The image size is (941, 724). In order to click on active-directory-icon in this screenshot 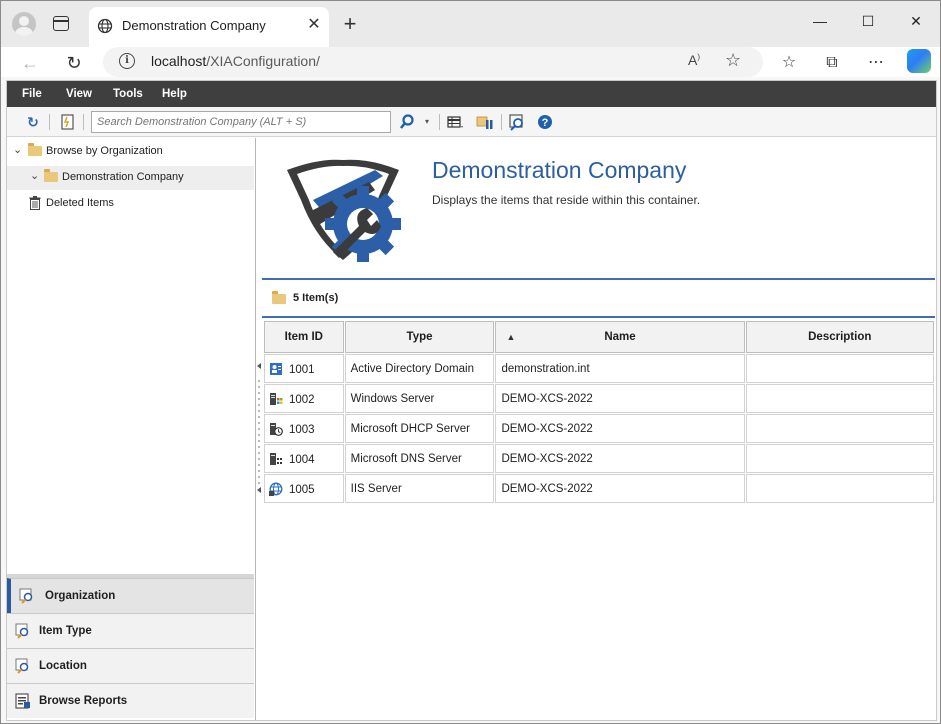, I will do `click(276, 368)`.